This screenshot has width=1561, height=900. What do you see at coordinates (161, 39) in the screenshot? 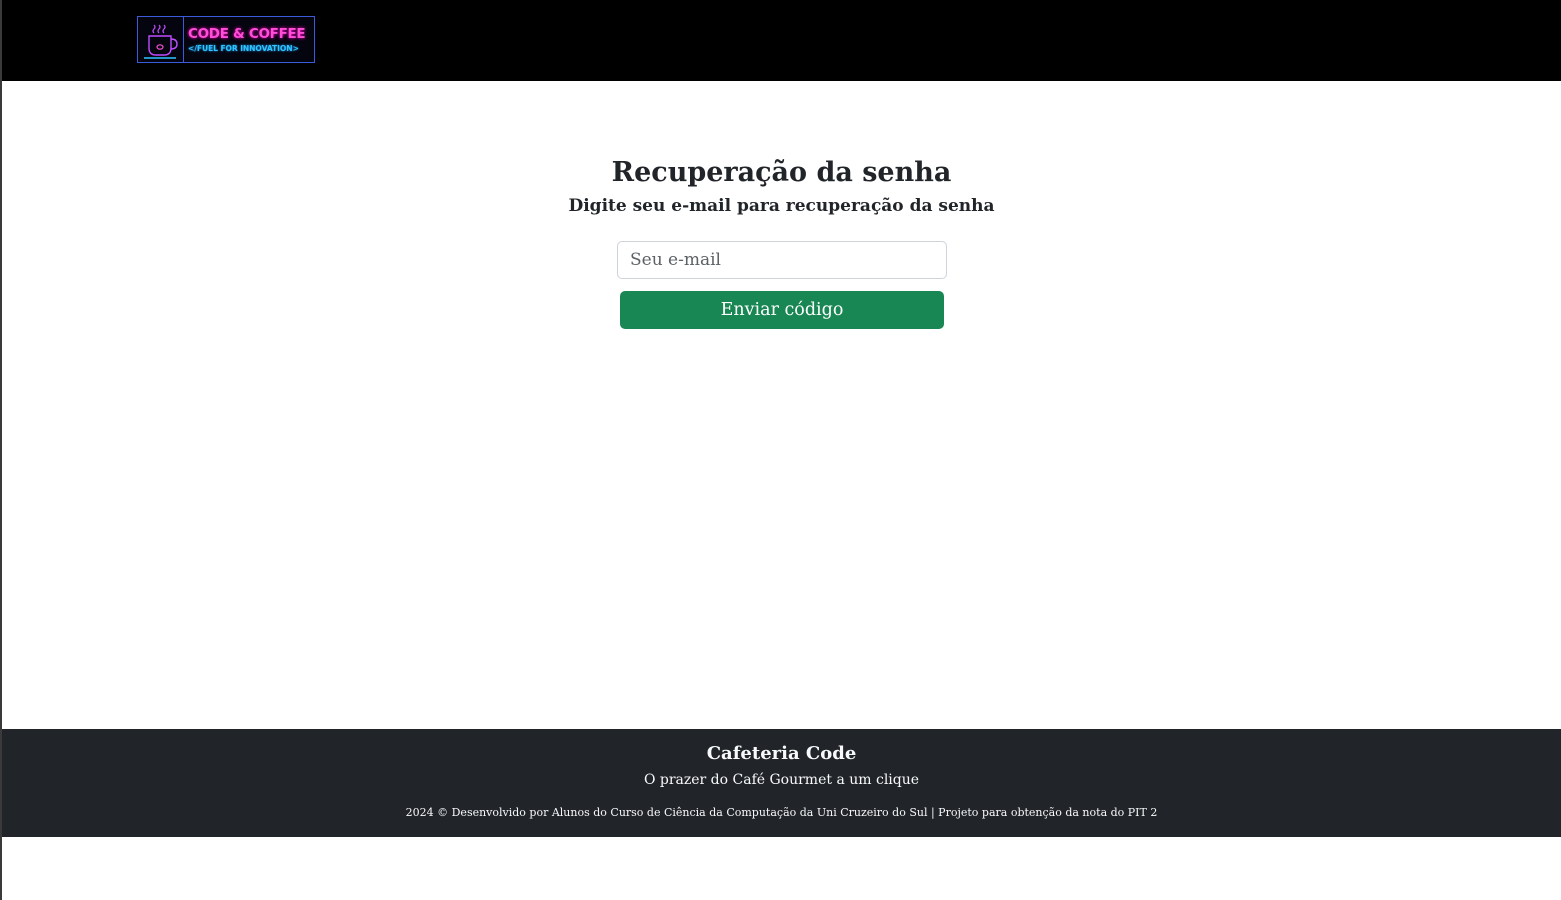
I see `coffee-cup-icon` at bounding box center [161, 39].